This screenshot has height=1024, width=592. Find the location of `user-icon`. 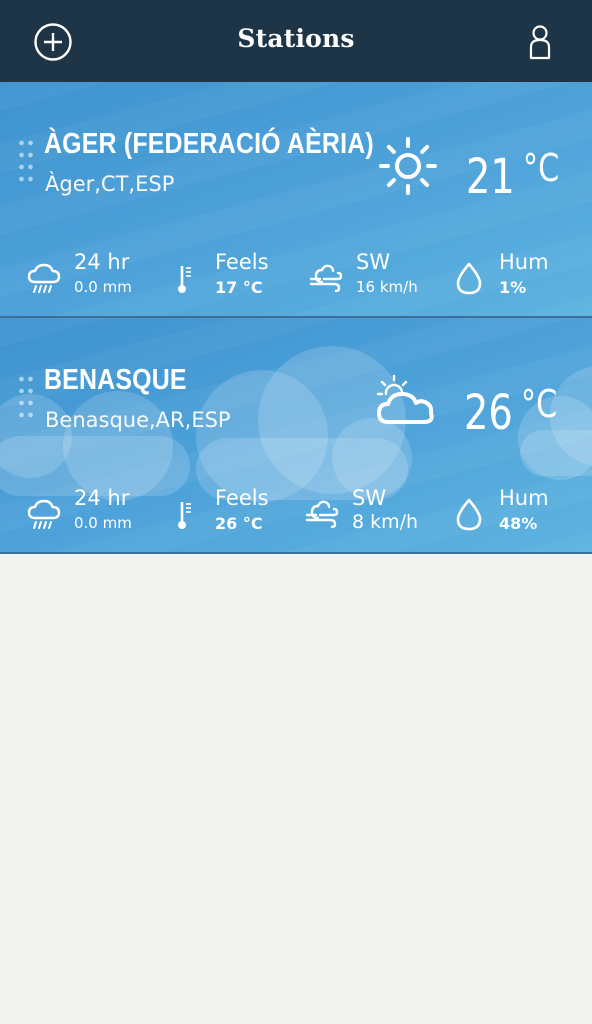

user-icon is located at coordinates (540, 42).